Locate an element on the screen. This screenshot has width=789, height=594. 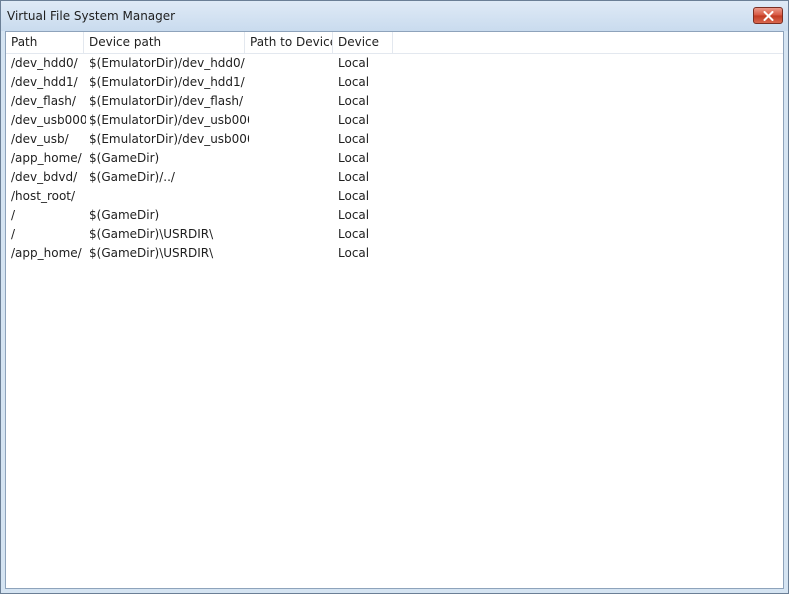
cell-device-path: $(EmulatorDir)/dev_flash/ is located at coordinates (166, 101).